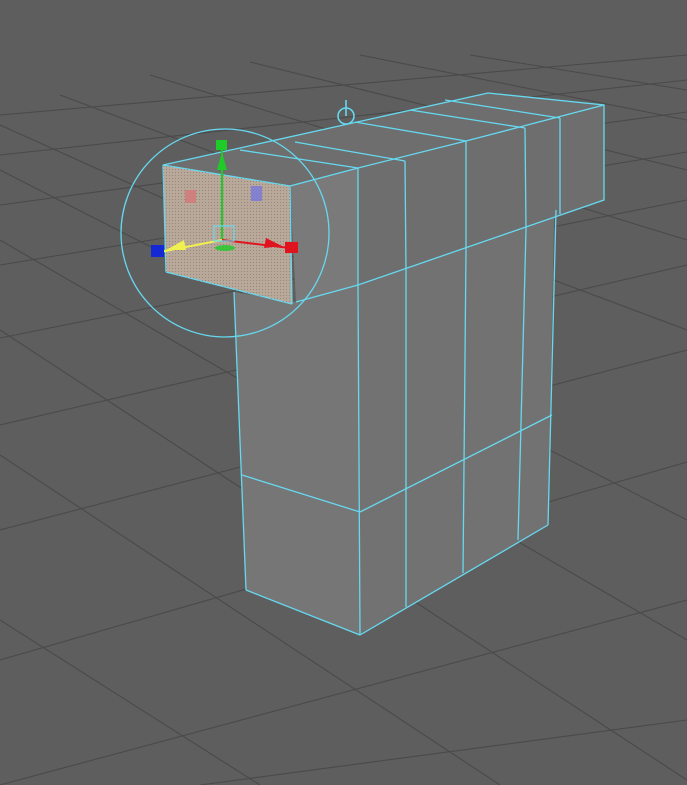 Image resolution: width=687 pixels, height=785 pixels. I want to click on xy-plane-handle, so click(190, 196).